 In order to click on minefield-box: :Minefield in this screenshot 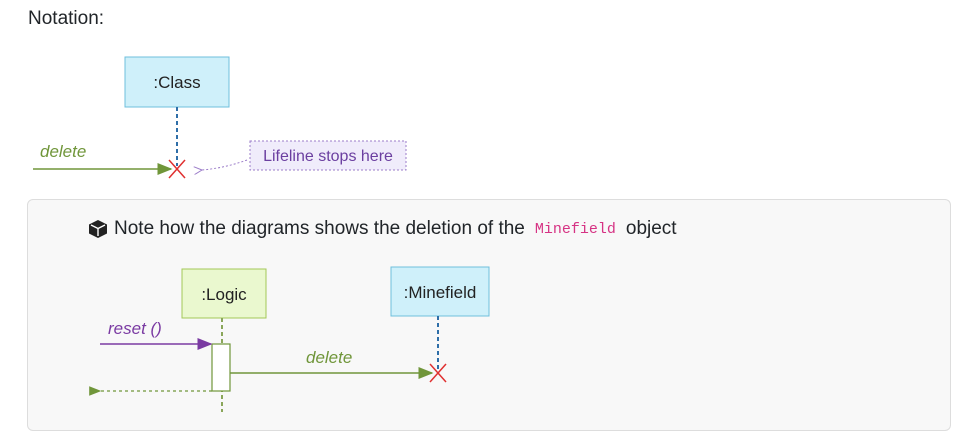, I will do `click(440, 291)`.